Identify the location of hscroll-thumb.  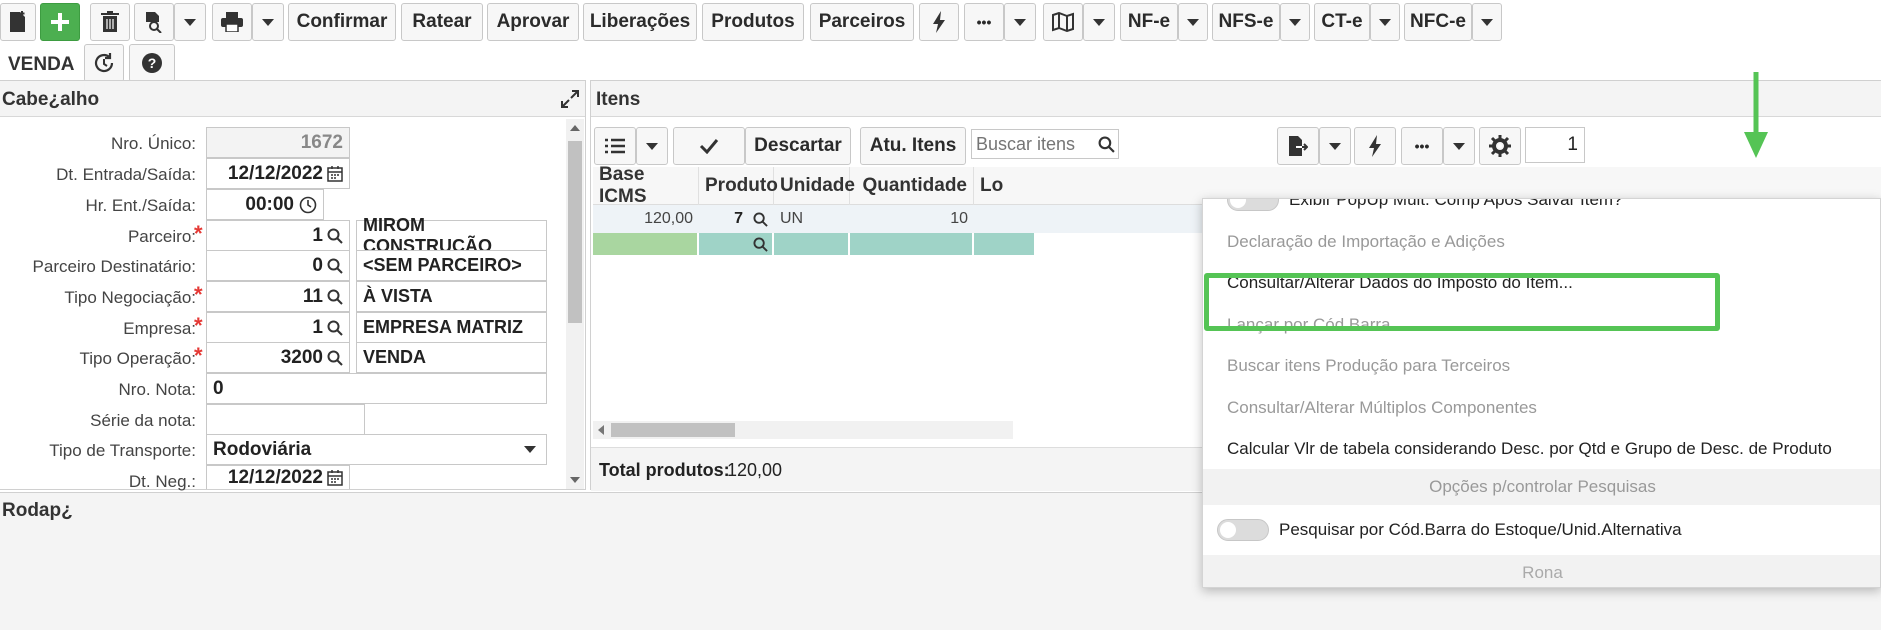
(673, 430).